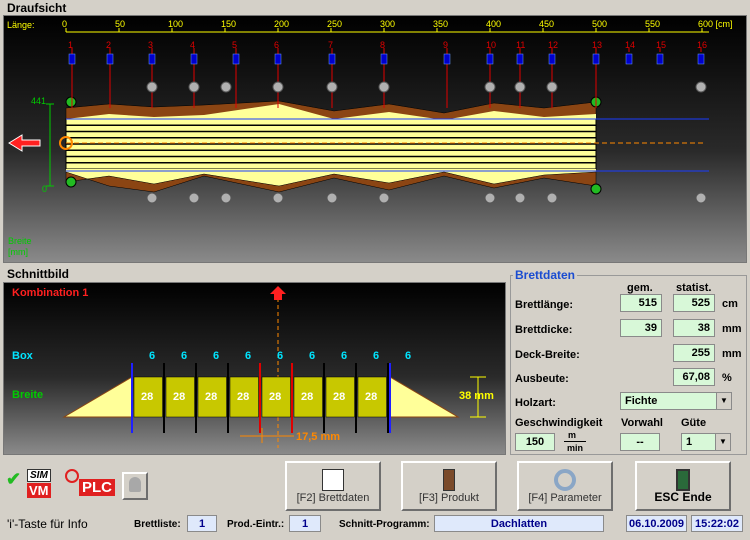 The height and width of the screenshot is (540, 750). Describe the element at coordinates (449, 498) in the screenshot. I see `f3-label: [F3] Produkt` at that location.